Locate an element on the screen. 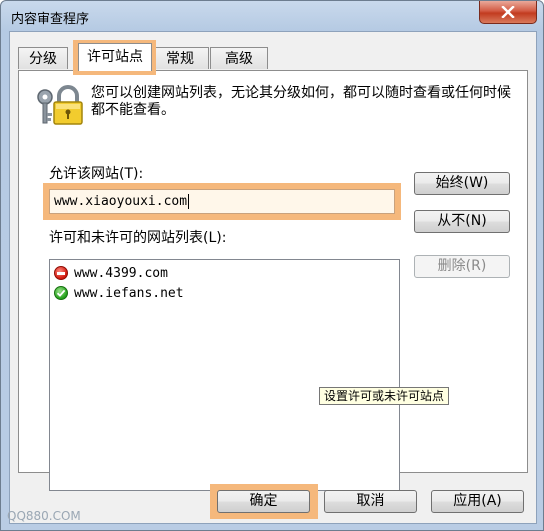 The width and height of the screenshot is (544, 531). always-button: 始终(W) is located at coordinates (462, 183).